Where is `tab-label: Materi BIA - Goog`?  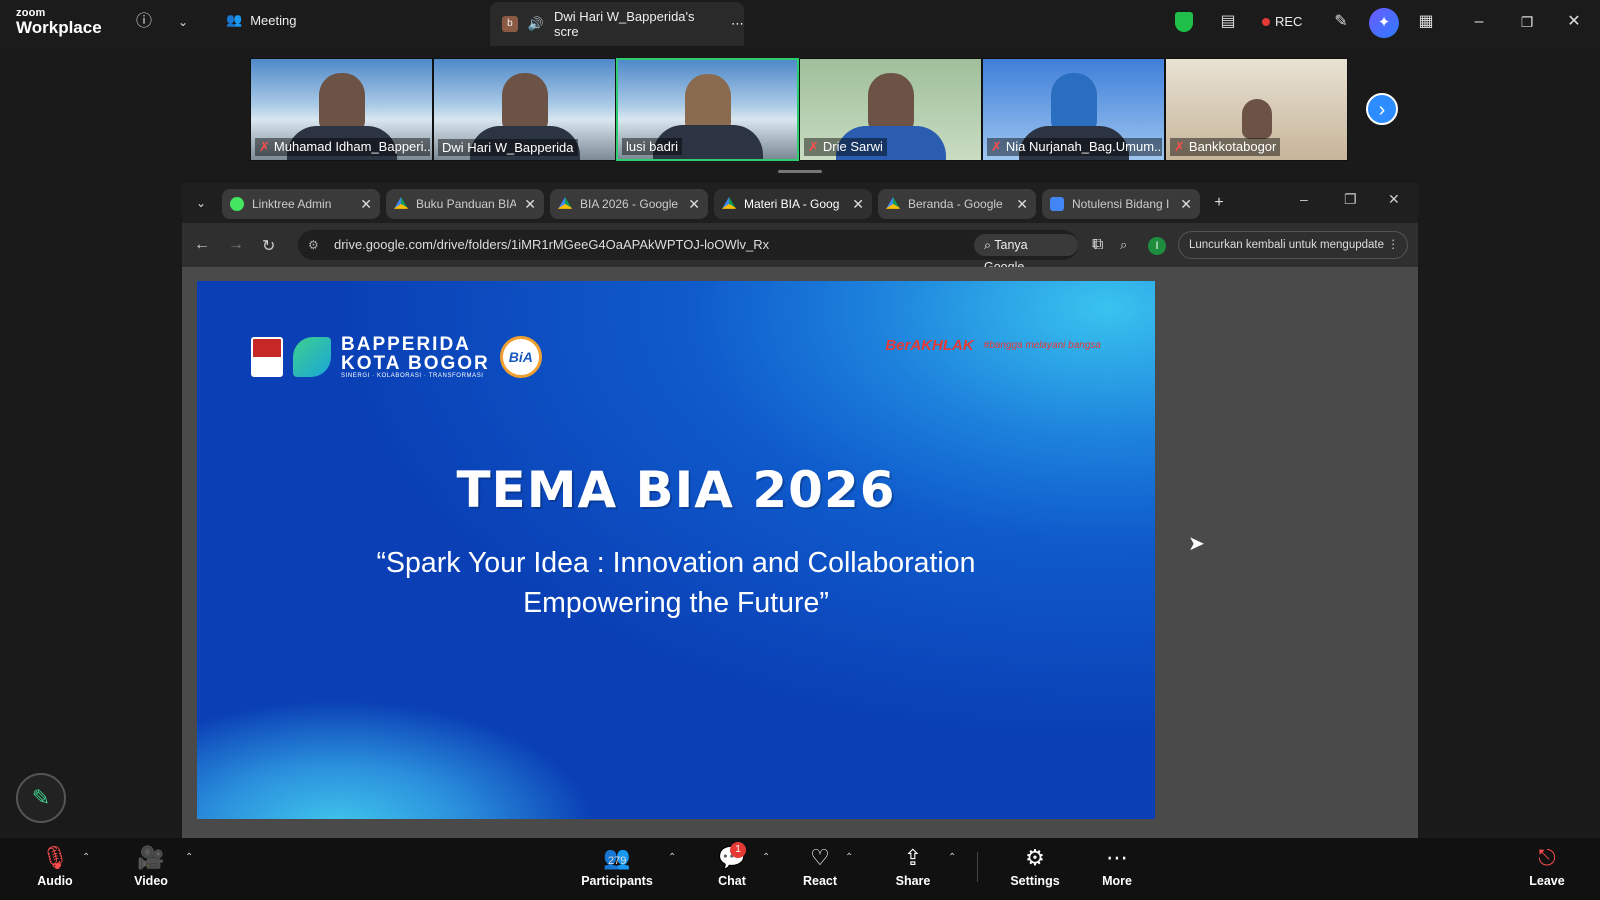
tab-label: Materi BIA - Goog is located at coordinates (792, 204).